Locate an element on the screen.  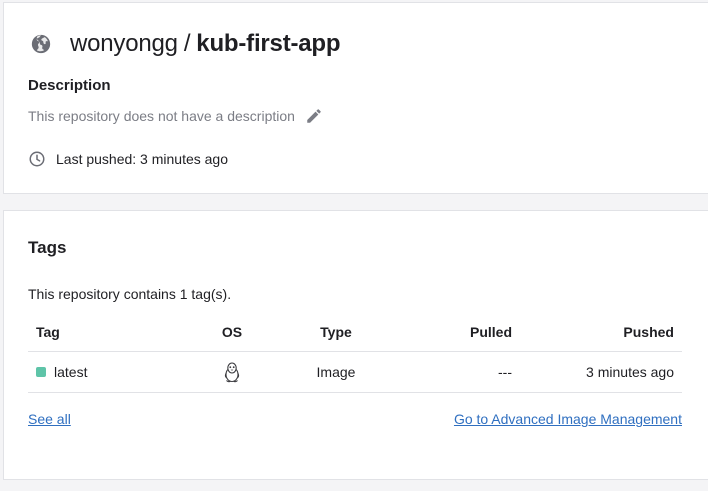
pencil-icon is located at coordinates (314, 116).